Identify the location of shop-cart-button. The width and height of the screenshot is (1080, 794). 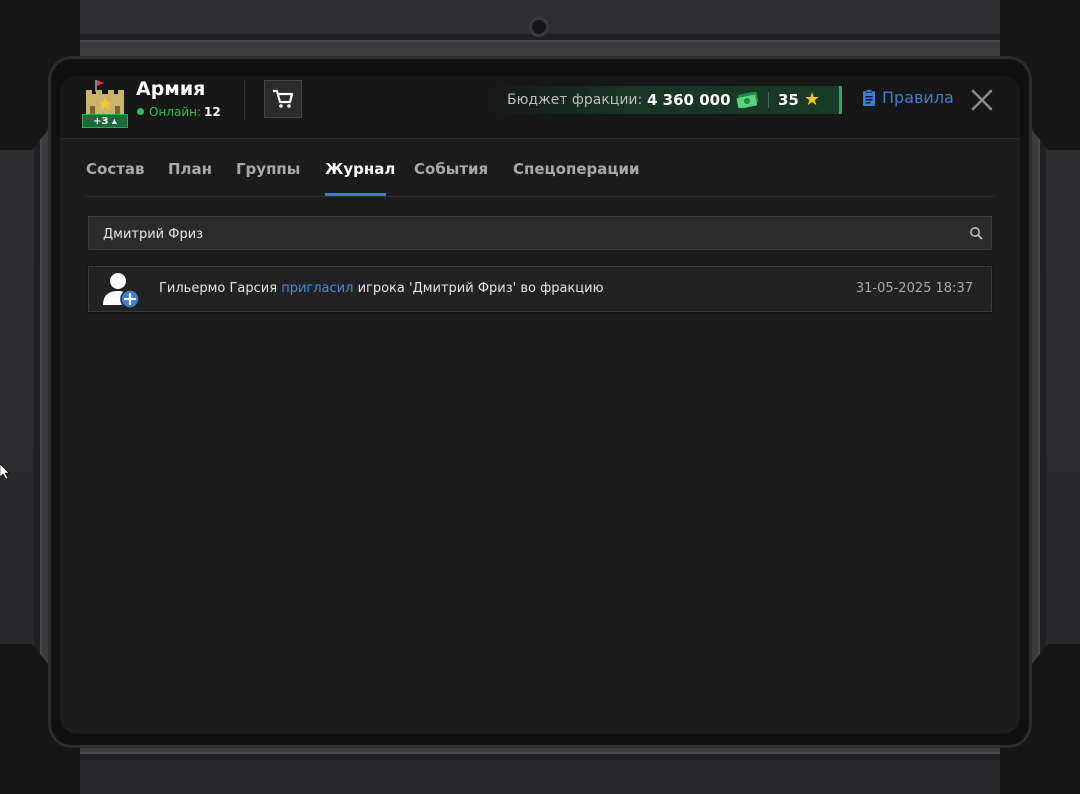
(283, 99).